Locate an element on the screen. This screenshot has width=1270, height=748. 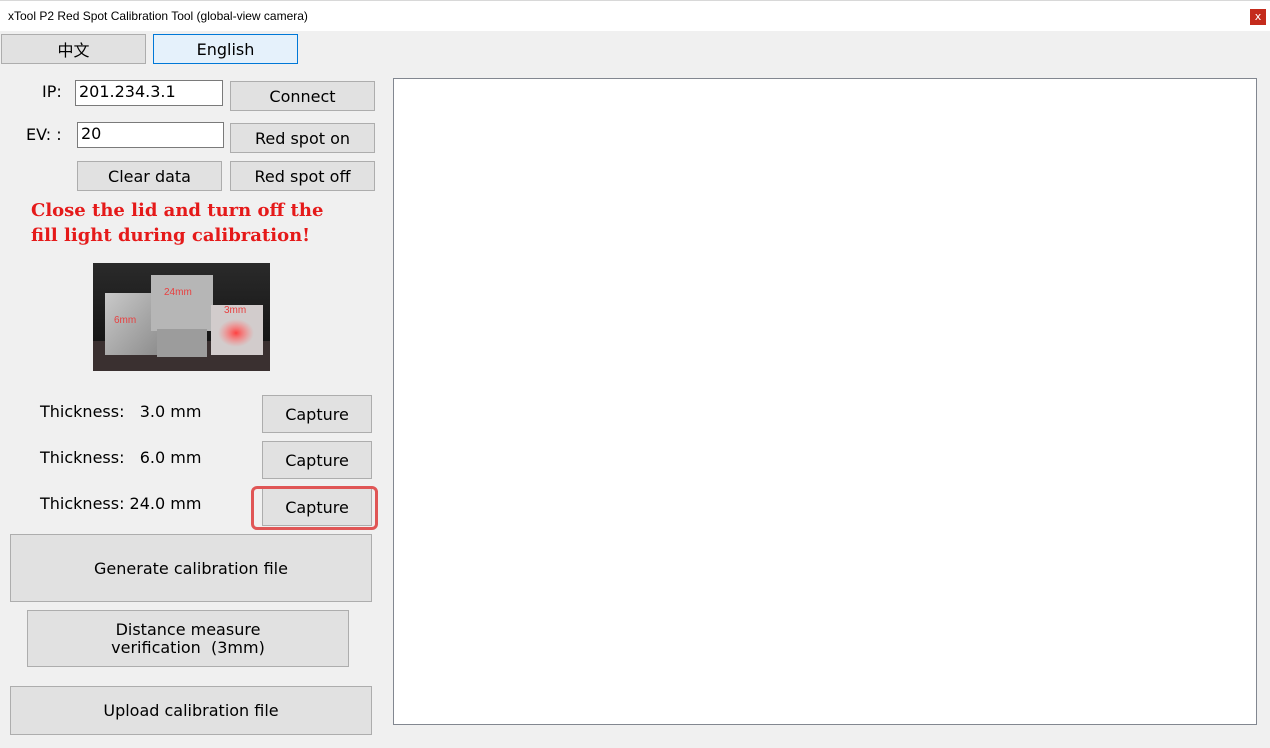
warning-line-1: Close the lid and turn off the is located at coordinates (177, 210).